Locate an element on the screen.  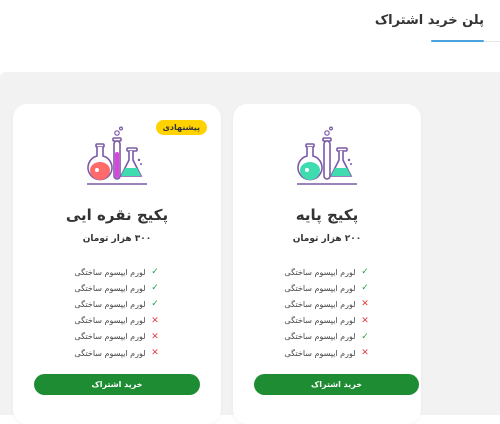
plan-name: پکیج پایه is located at coordinates (327, 215).